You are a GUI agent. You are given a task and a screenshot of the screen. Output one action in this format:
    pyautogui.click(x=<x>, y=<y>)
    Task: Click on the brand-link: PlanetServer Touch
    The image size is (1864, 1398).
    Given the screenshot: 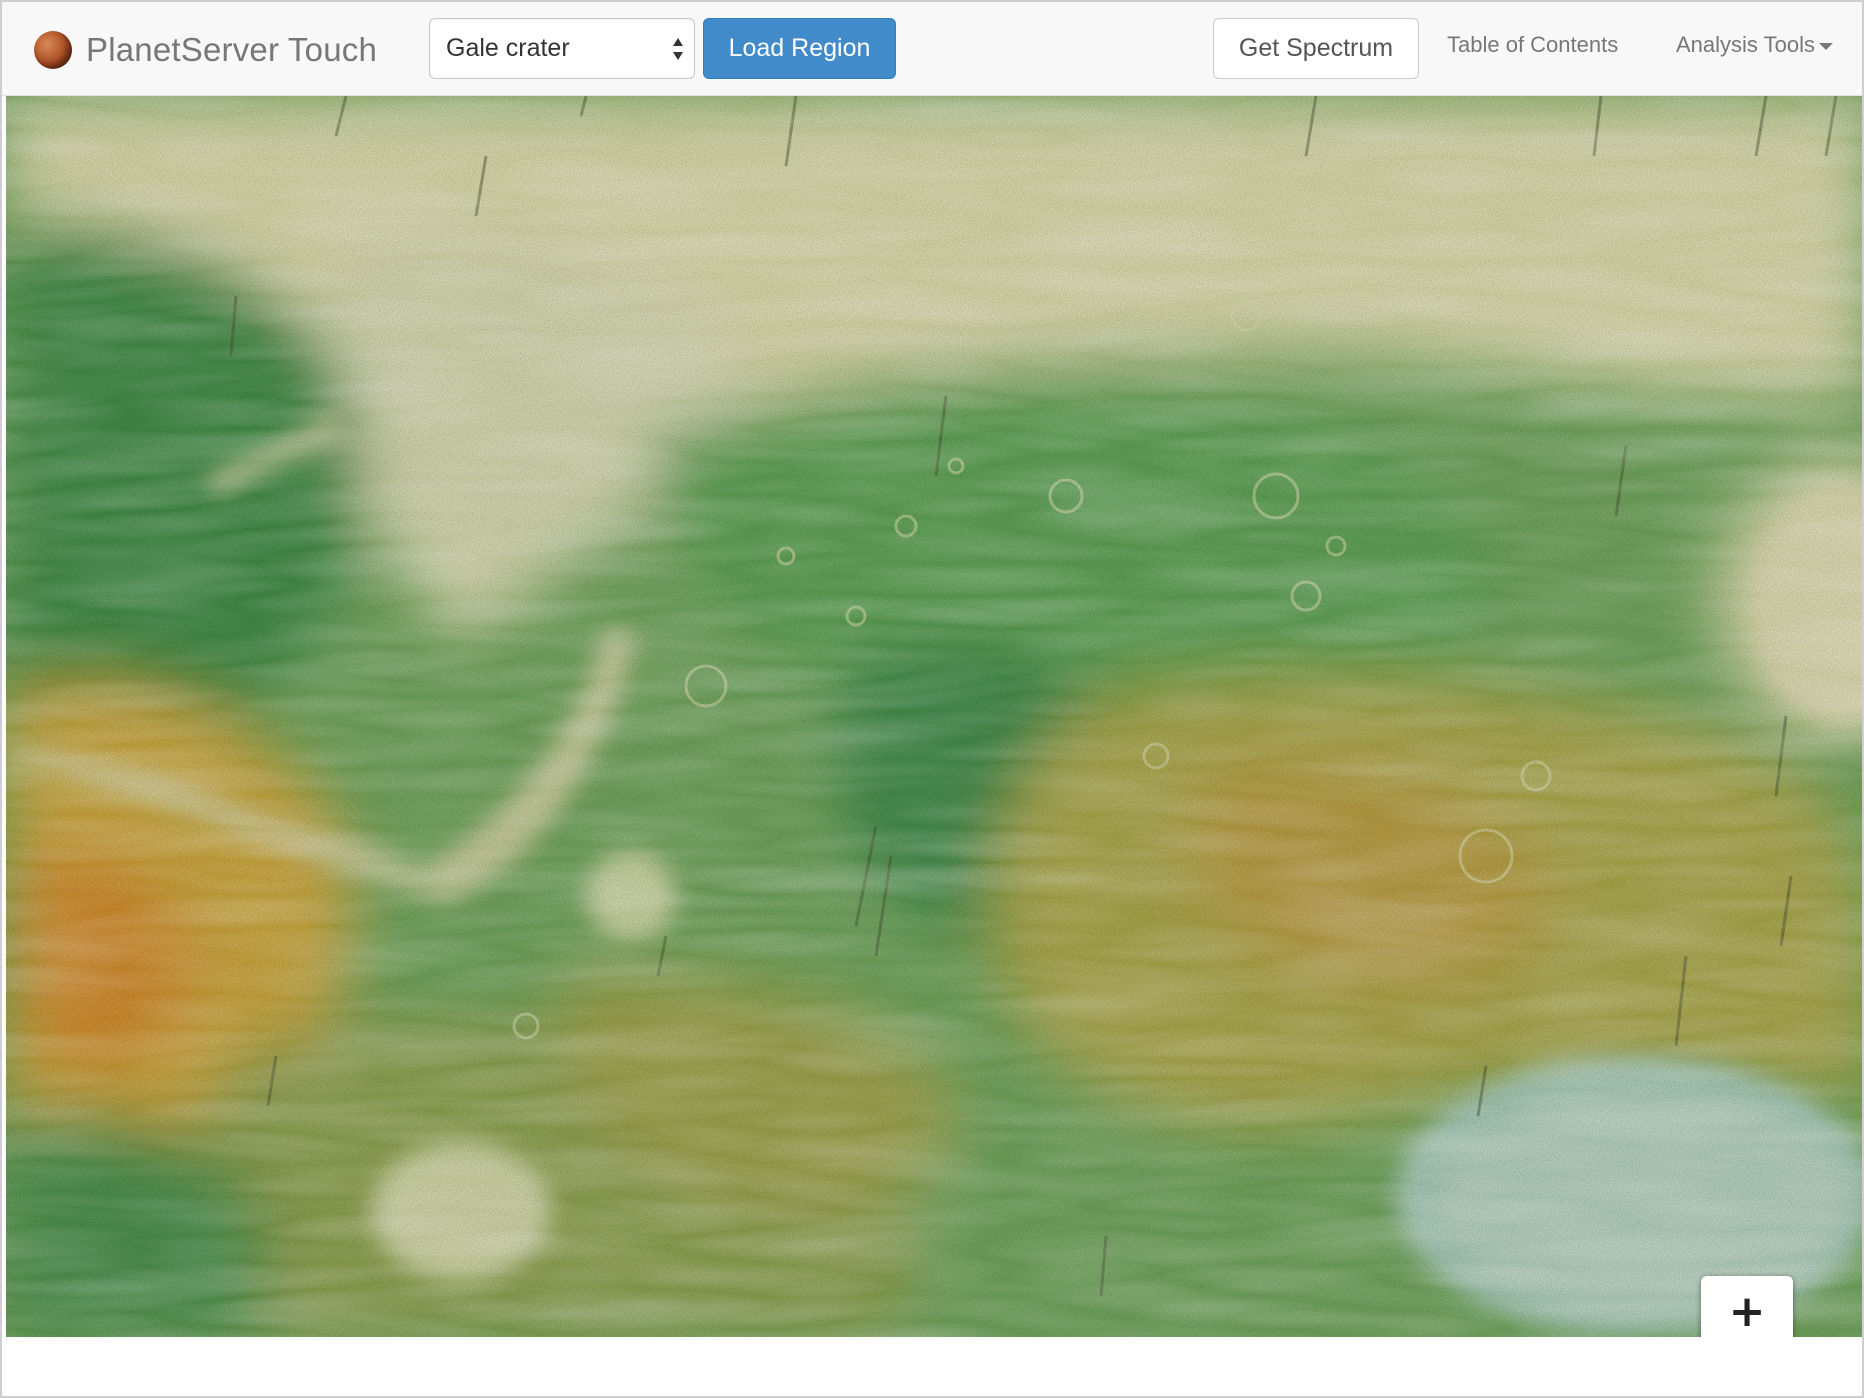 What is the action you would take?
    pyautogui.click(x=205, y=50)
    